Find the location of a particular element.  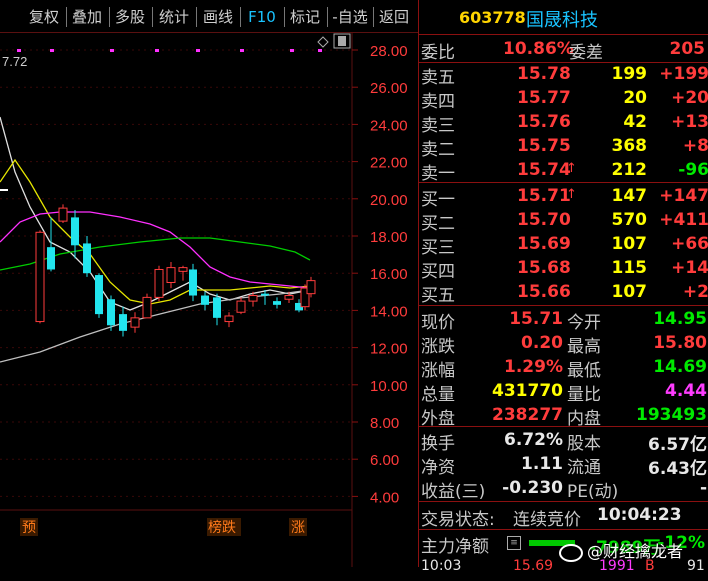

stat-value: 193493 is located at coordinates (671, 415).